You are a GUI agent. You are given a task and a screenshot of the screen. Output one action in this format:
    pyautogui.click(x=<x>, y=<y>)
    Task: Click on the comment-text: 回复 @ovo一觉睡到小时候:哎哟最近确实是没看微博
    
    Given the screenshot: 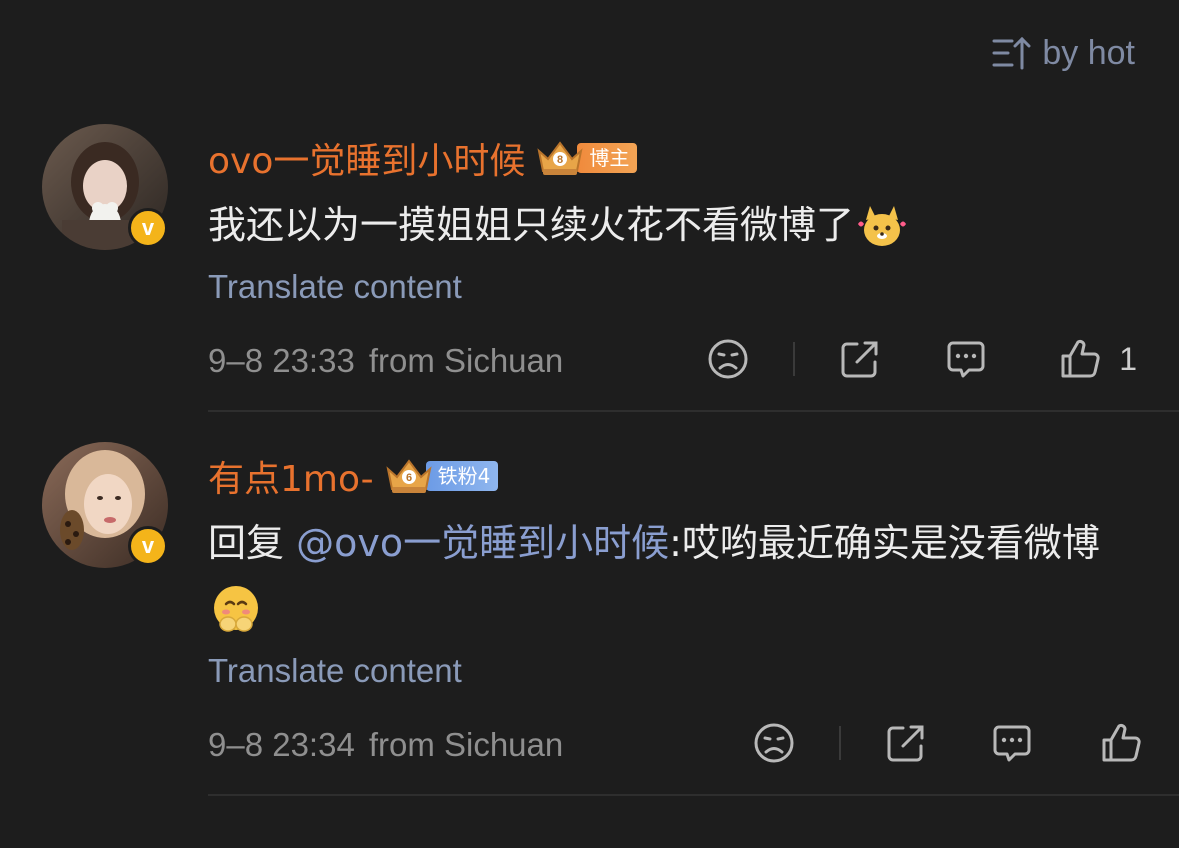 What is the action you would take?
    pyautogui.click(x=673, y=574)
    